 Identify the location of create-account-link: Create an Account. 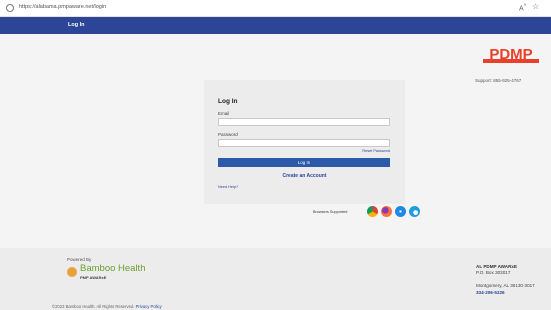
(304, 176).